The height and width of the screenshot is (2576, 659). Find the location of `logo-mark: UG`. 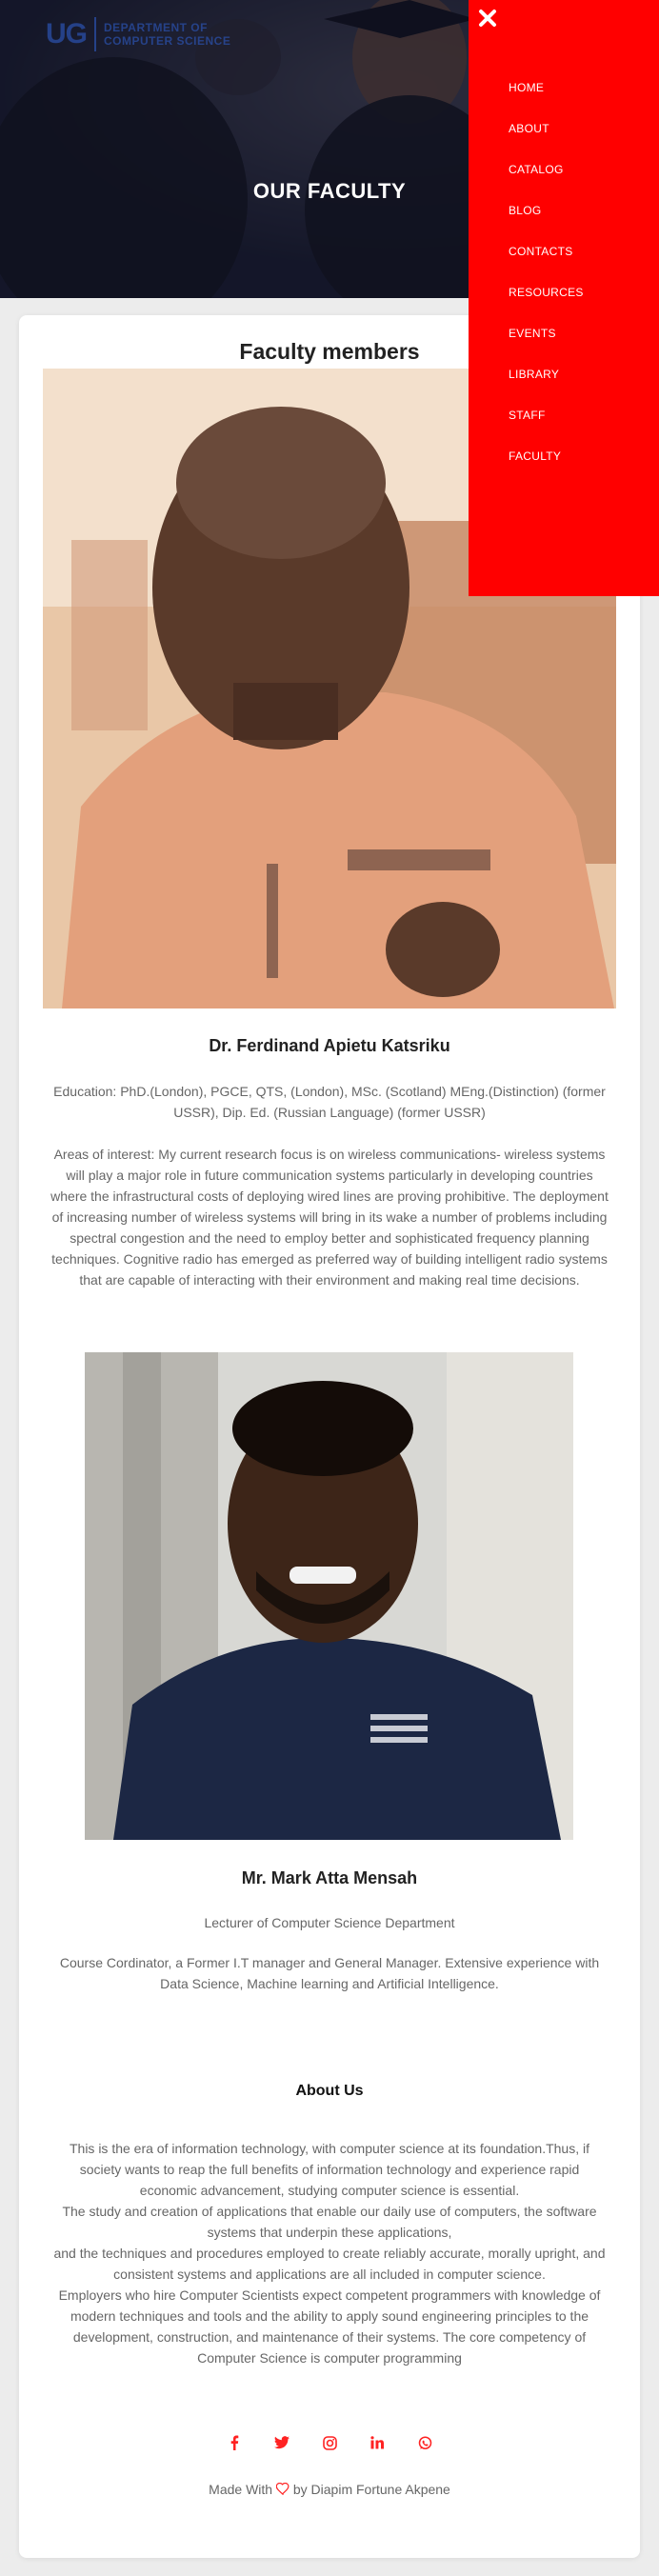

logo-mark: UG is located at coordinates (67, 34).